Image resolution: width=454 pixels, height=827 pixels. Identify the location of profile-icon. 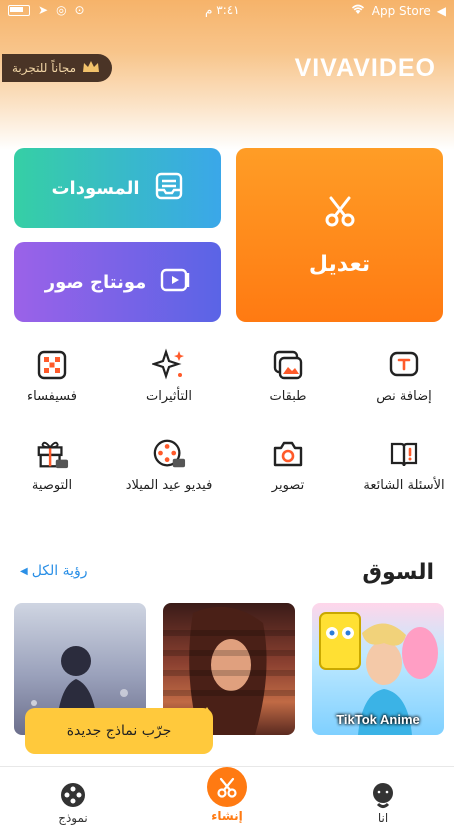
(383, 795).